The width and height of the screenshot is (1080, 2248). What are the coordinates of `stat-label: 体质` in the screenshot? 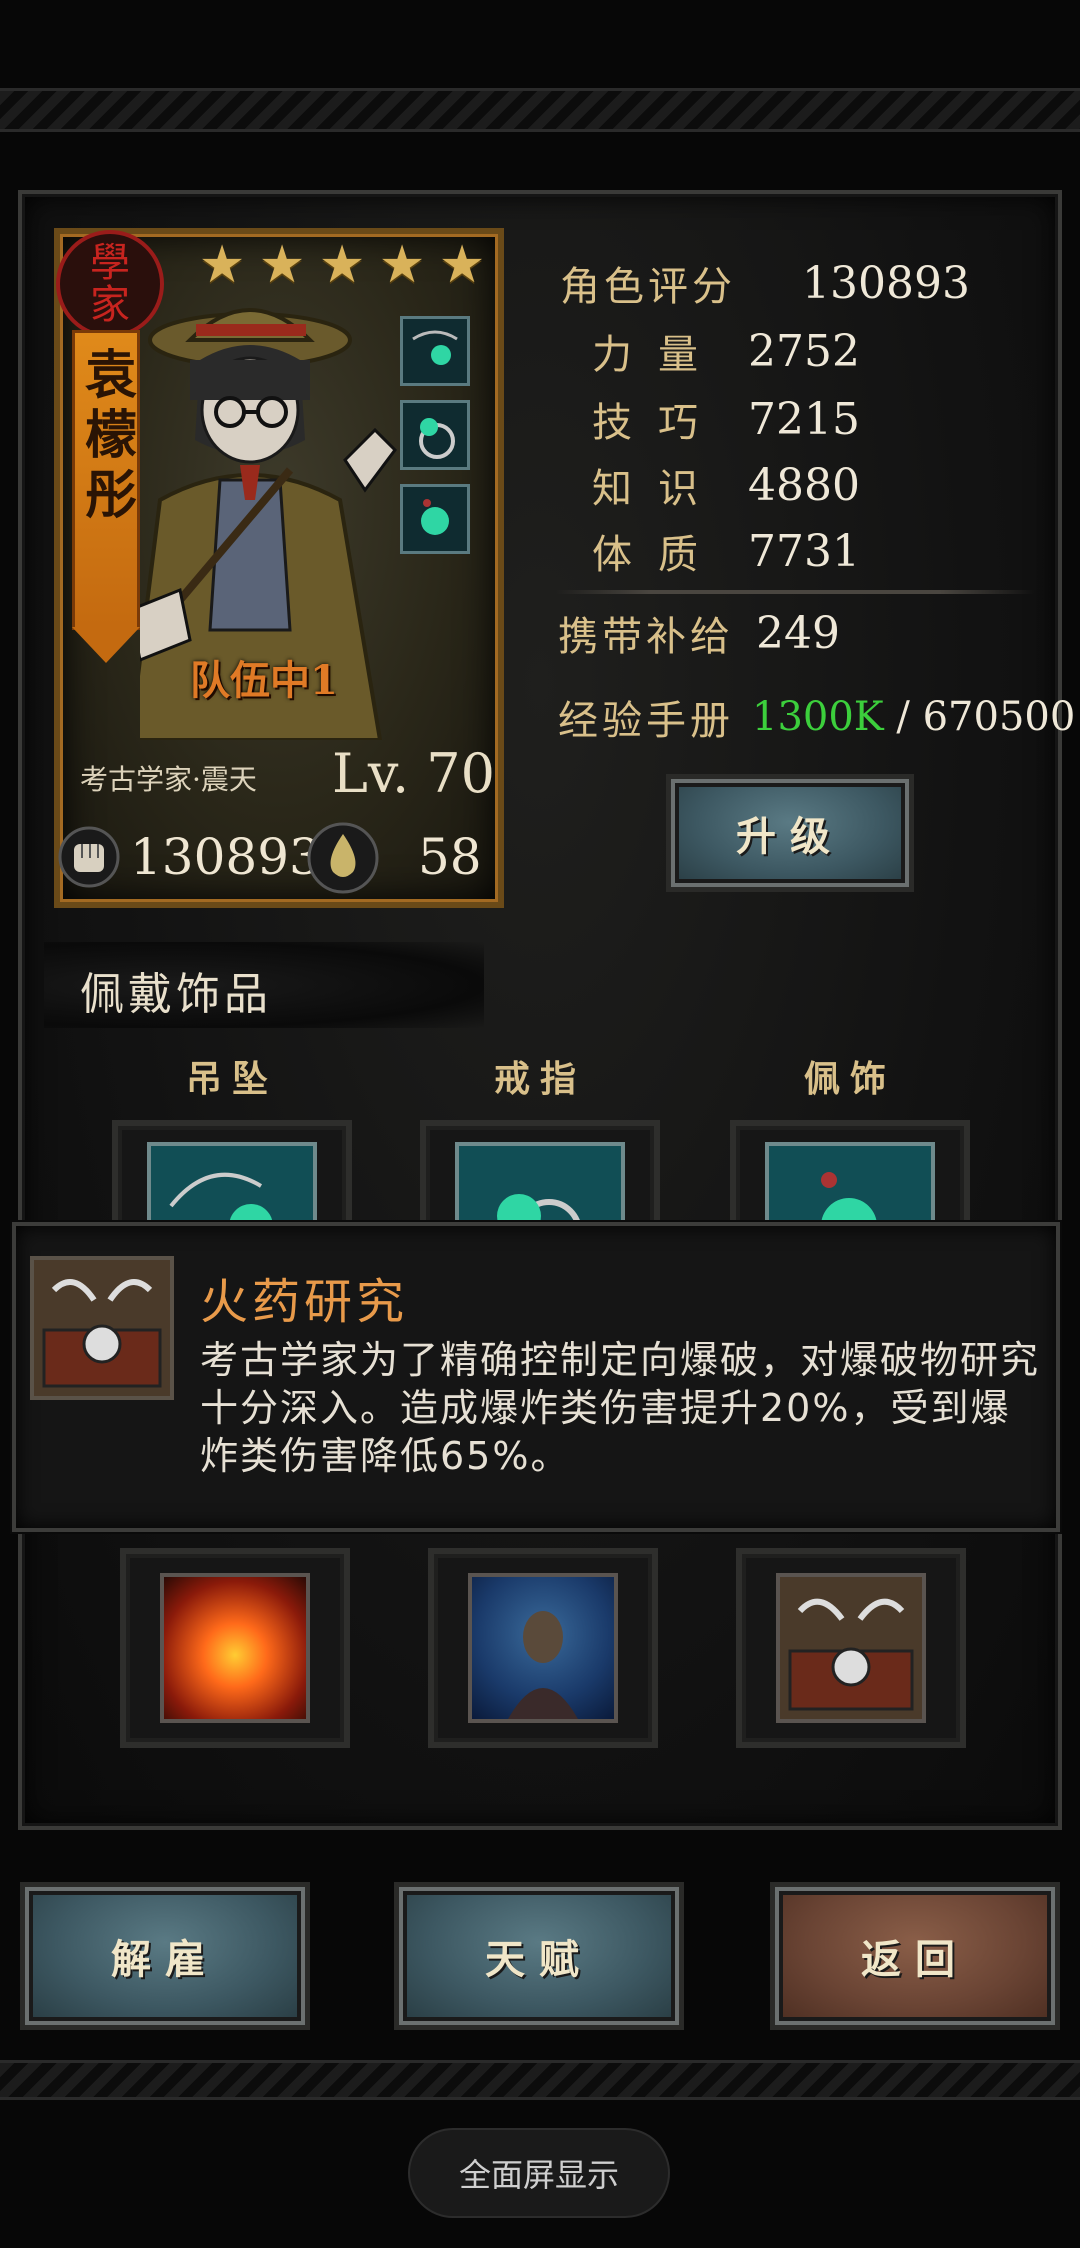 It's located at (658, 555).